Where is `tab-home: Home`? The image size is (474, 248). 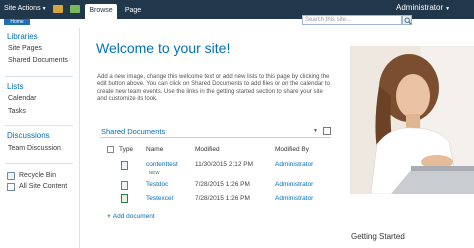 tab-home: Home is located at coordinates (17, 22).